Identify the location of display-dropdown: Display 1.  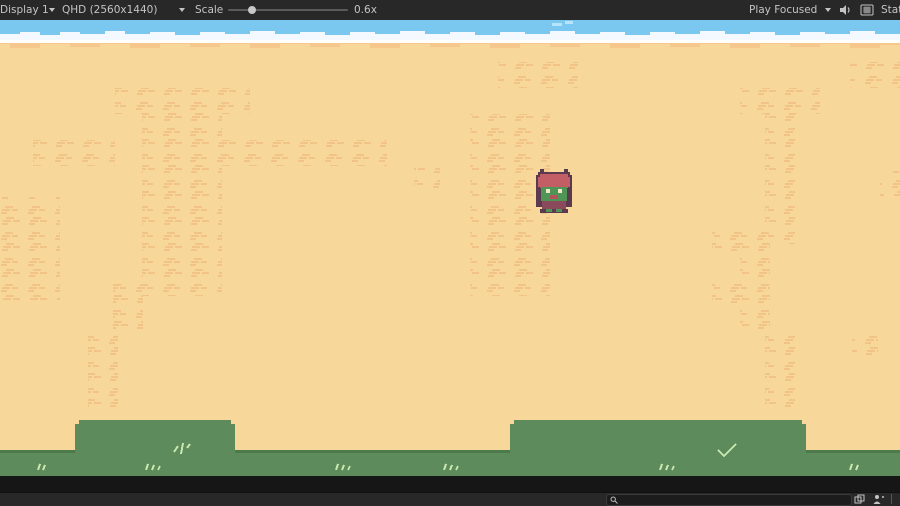
(24, 10).